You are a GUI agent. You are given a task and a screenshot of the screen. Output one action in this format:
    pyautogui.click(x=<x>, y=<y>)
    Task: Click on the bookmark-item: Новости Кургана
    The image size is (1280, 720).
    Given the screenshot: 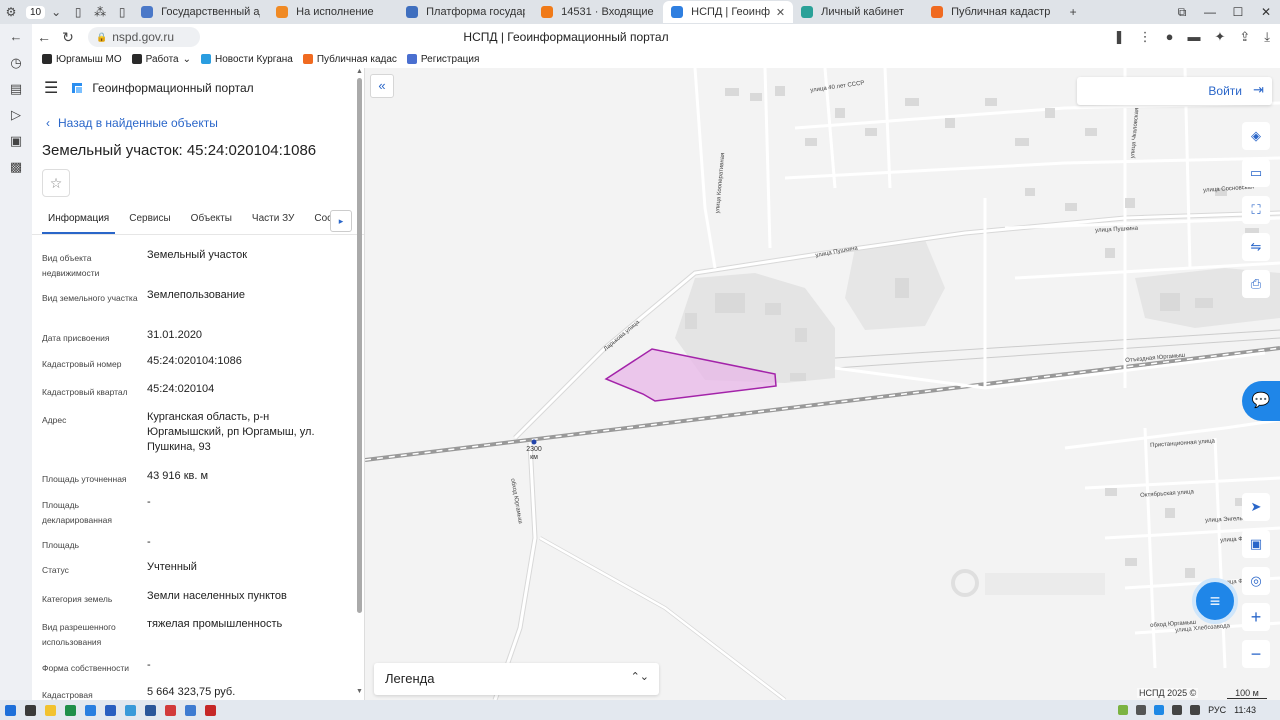 What is the action you would take?
    pyautogui.click(x=247, y=59)
    